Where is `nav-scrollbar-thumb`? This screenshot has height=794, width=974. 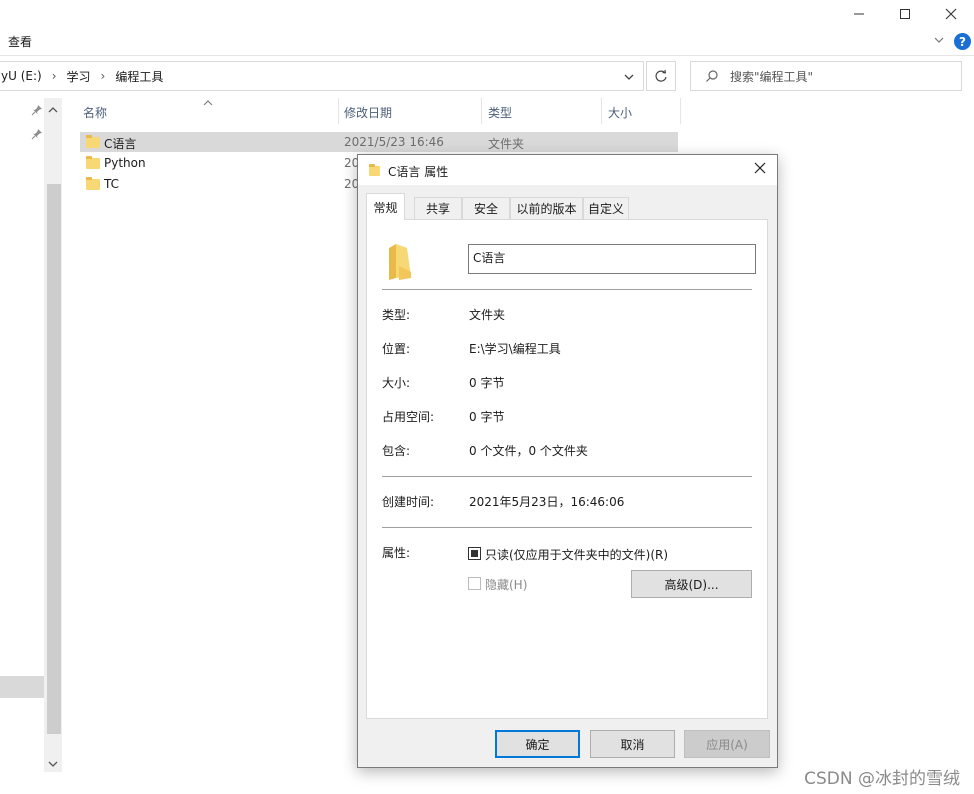
nav-scrollbar-thumb is located at coordinates (54, 459).